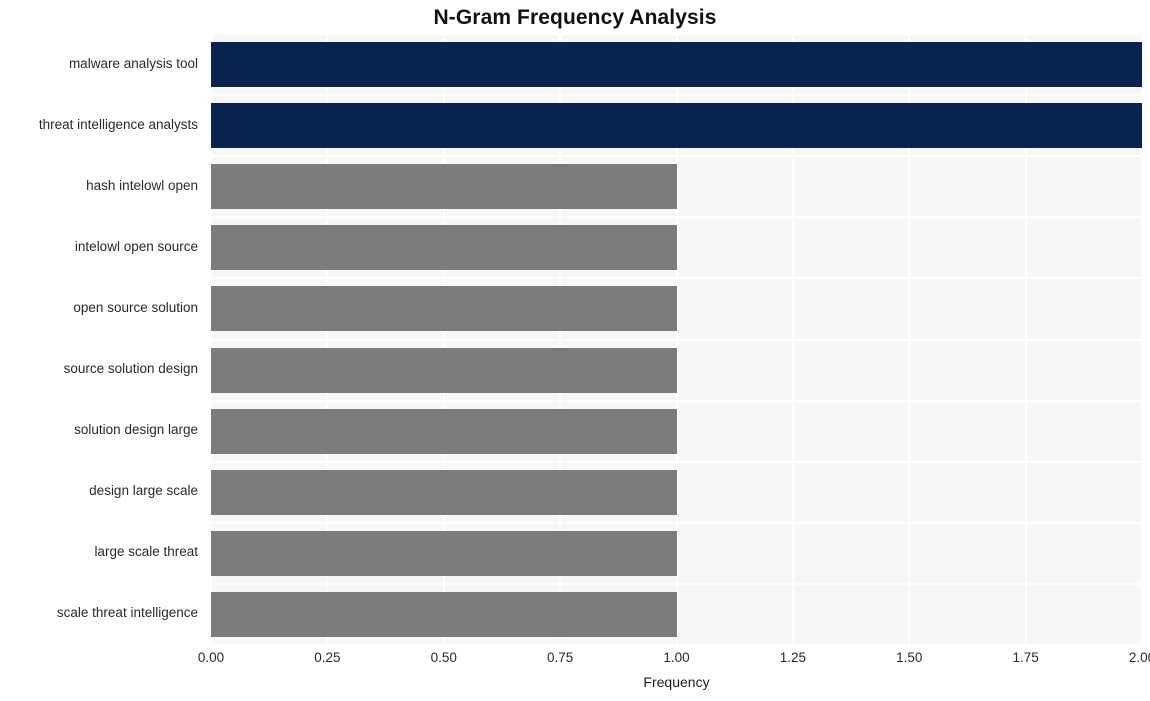  I want to click on y-axis-tick-label: hash intelowl open, so click(142, 185).